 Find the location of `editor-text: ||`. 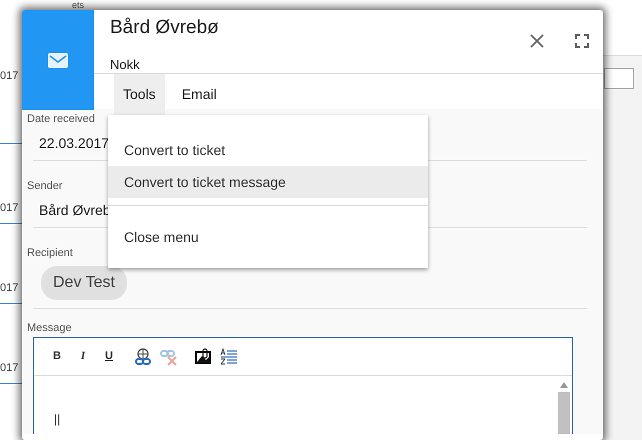

editor-text: || is located at coordinates (57, 419).